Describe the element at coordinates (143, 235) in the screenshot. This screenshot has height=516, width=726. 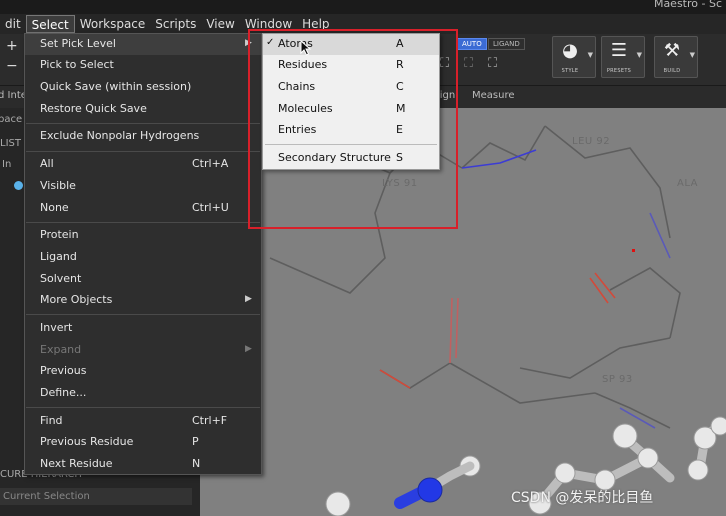
I see `menu-item-protein: Protein` at that location.